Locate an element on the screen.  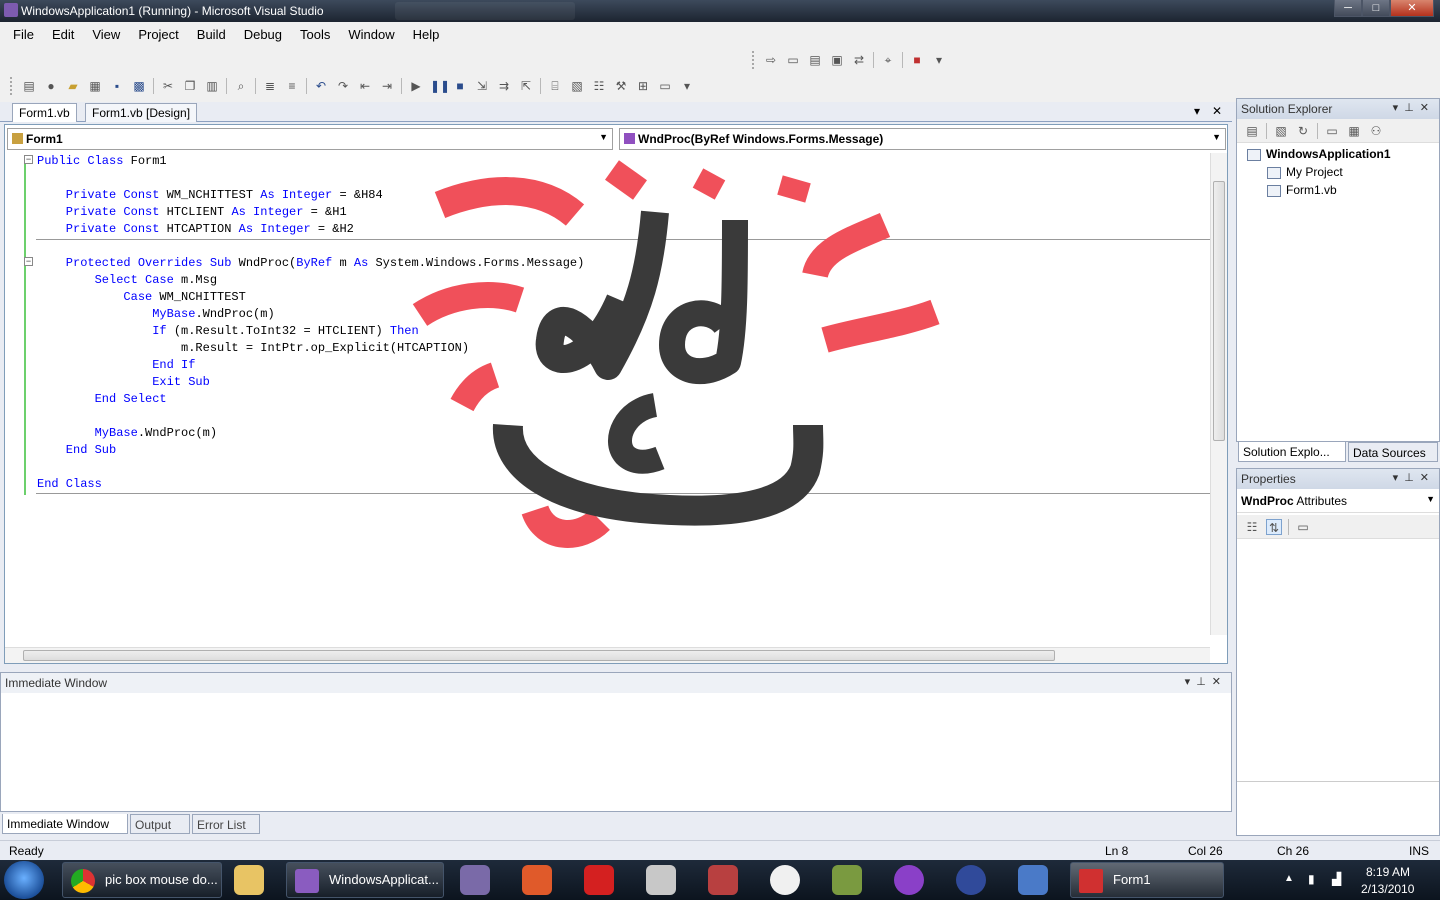
menu-file: File is located at coordinates (23, 34).